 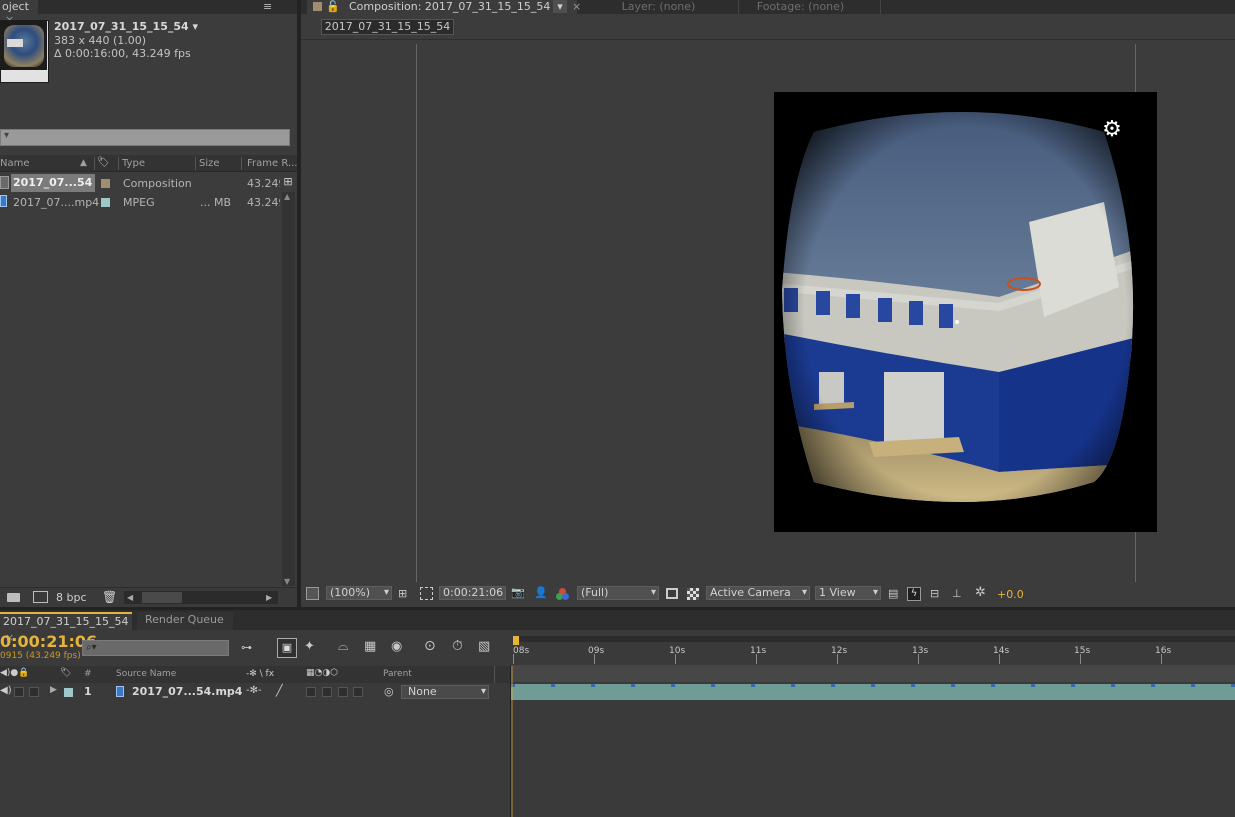 I want to click on timeline-tab-bar: 2017_07_31_15_15_54 × Render Queue, so click(x=617, y=627).